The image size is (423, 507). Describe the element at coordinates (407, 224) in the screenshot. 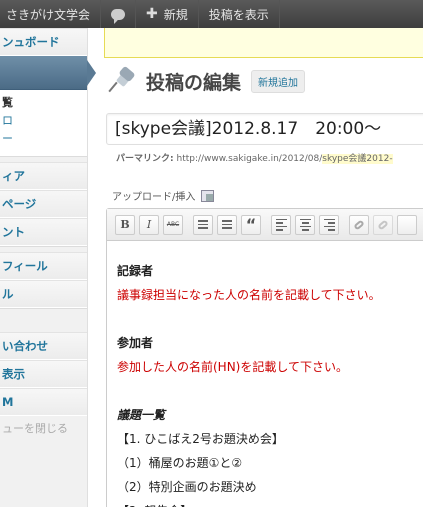

I see `more-button` at that location.